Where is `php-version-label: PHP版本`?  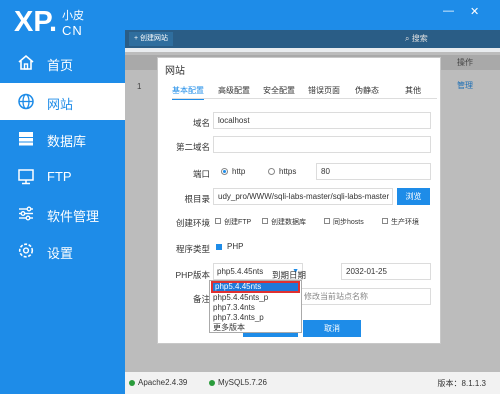 php-version-label: PHP版本 is located at coordinates (192, 275).